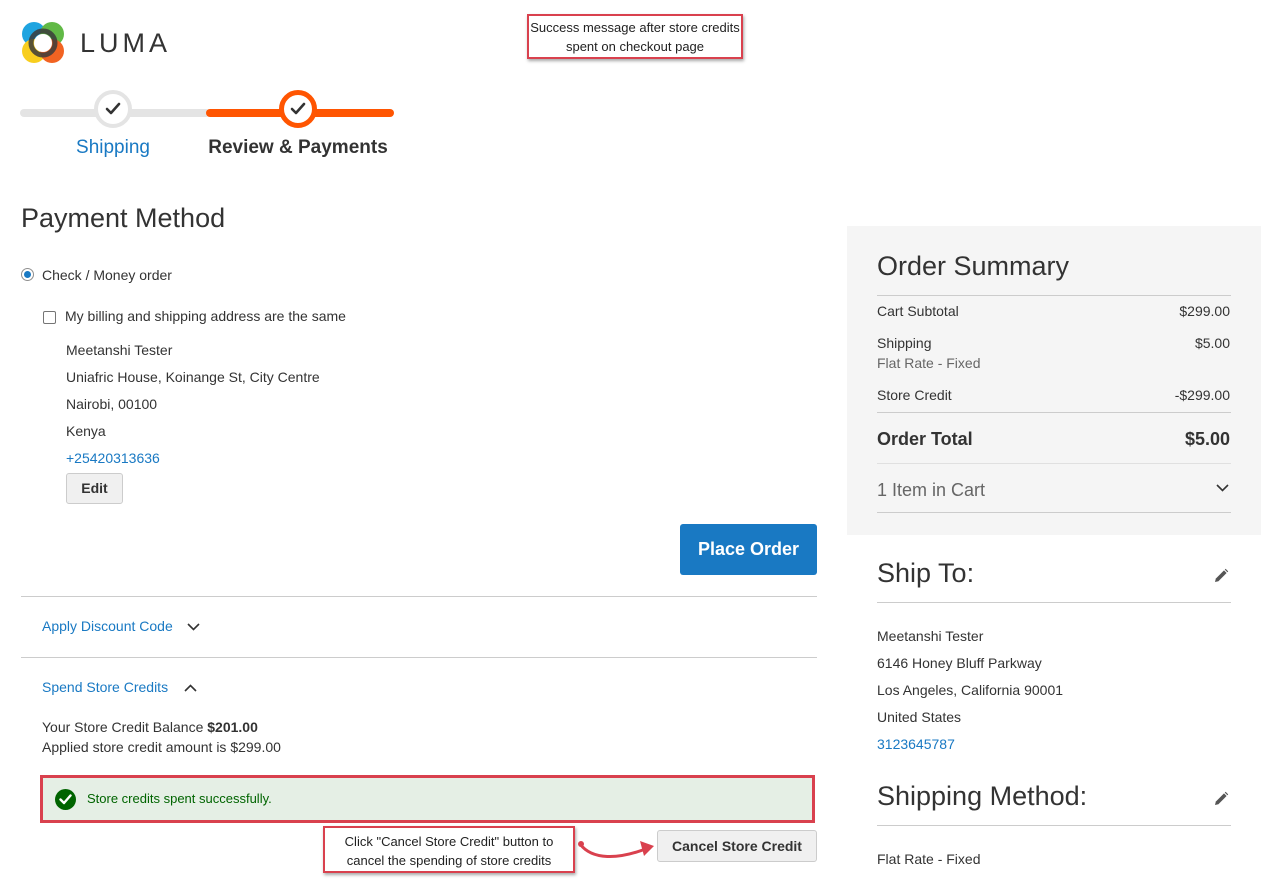 The width and height of the screenshot is (1271, 879). What do you see at coordinates (1054, 602) in the screenshot?
I see `ship-to-divider` at bounding box center [1054, 602].